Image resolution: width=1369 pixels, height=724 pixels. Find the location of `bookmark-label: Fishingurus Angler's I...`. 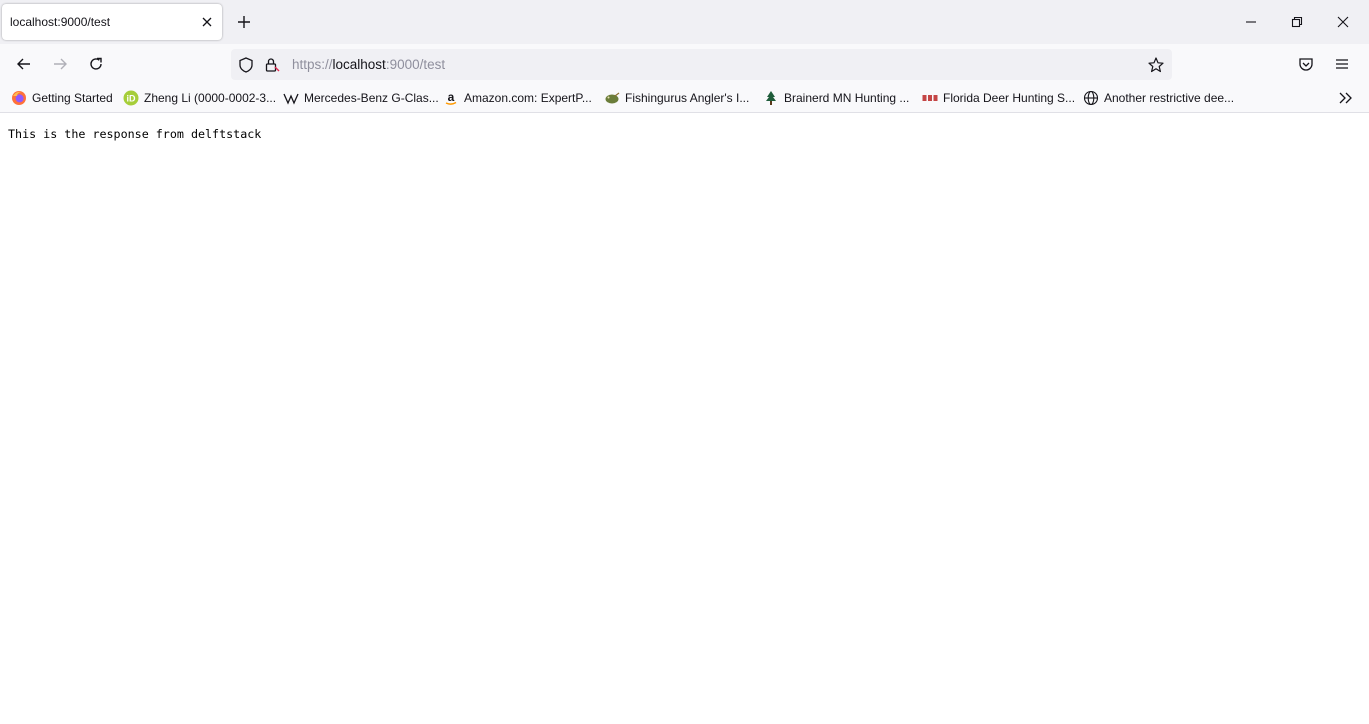

bookmark-label: Fishingurus Angler's I... is located at coordinates (687, 98).